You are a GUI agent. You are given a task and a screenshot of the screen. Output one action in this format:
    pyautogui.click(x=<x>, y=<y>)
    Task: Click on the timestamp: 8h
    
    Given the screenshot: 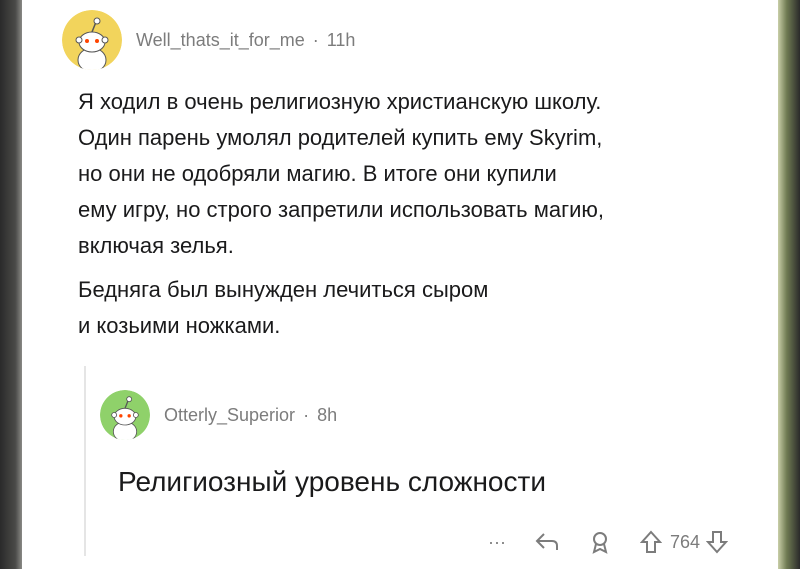 What is the action you would take?
    pyautogui.click(x=327, y=414)
    